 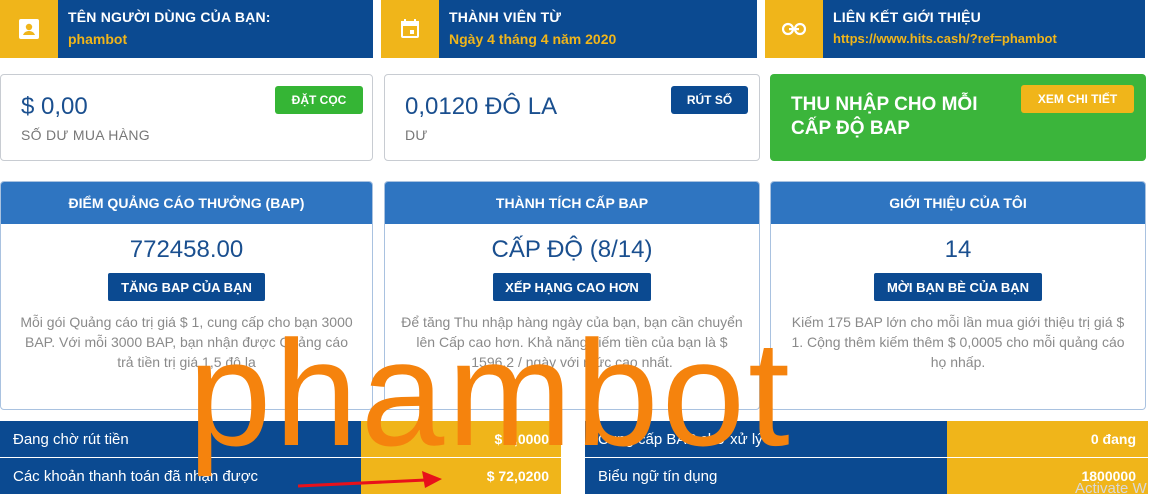 What do you see at coordinates (461, 439) in the screenshot?
I see `pending-withdrawal-value: $ 0,0000` at bounding box center [461, 439].